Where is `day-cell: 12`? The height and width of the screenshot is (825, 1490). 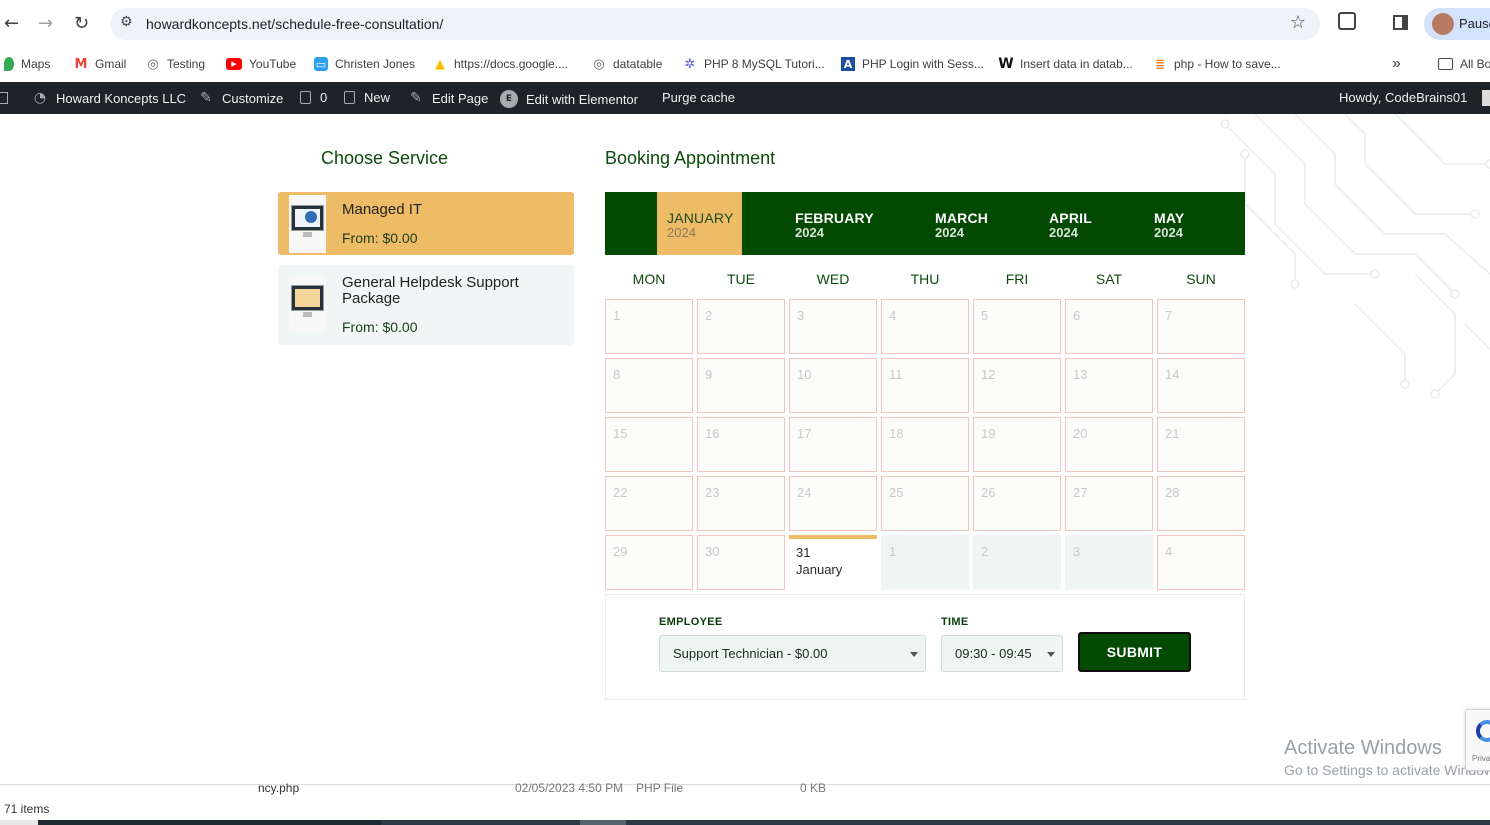 day-cell: 12 is located at coordinates (1017, 385).